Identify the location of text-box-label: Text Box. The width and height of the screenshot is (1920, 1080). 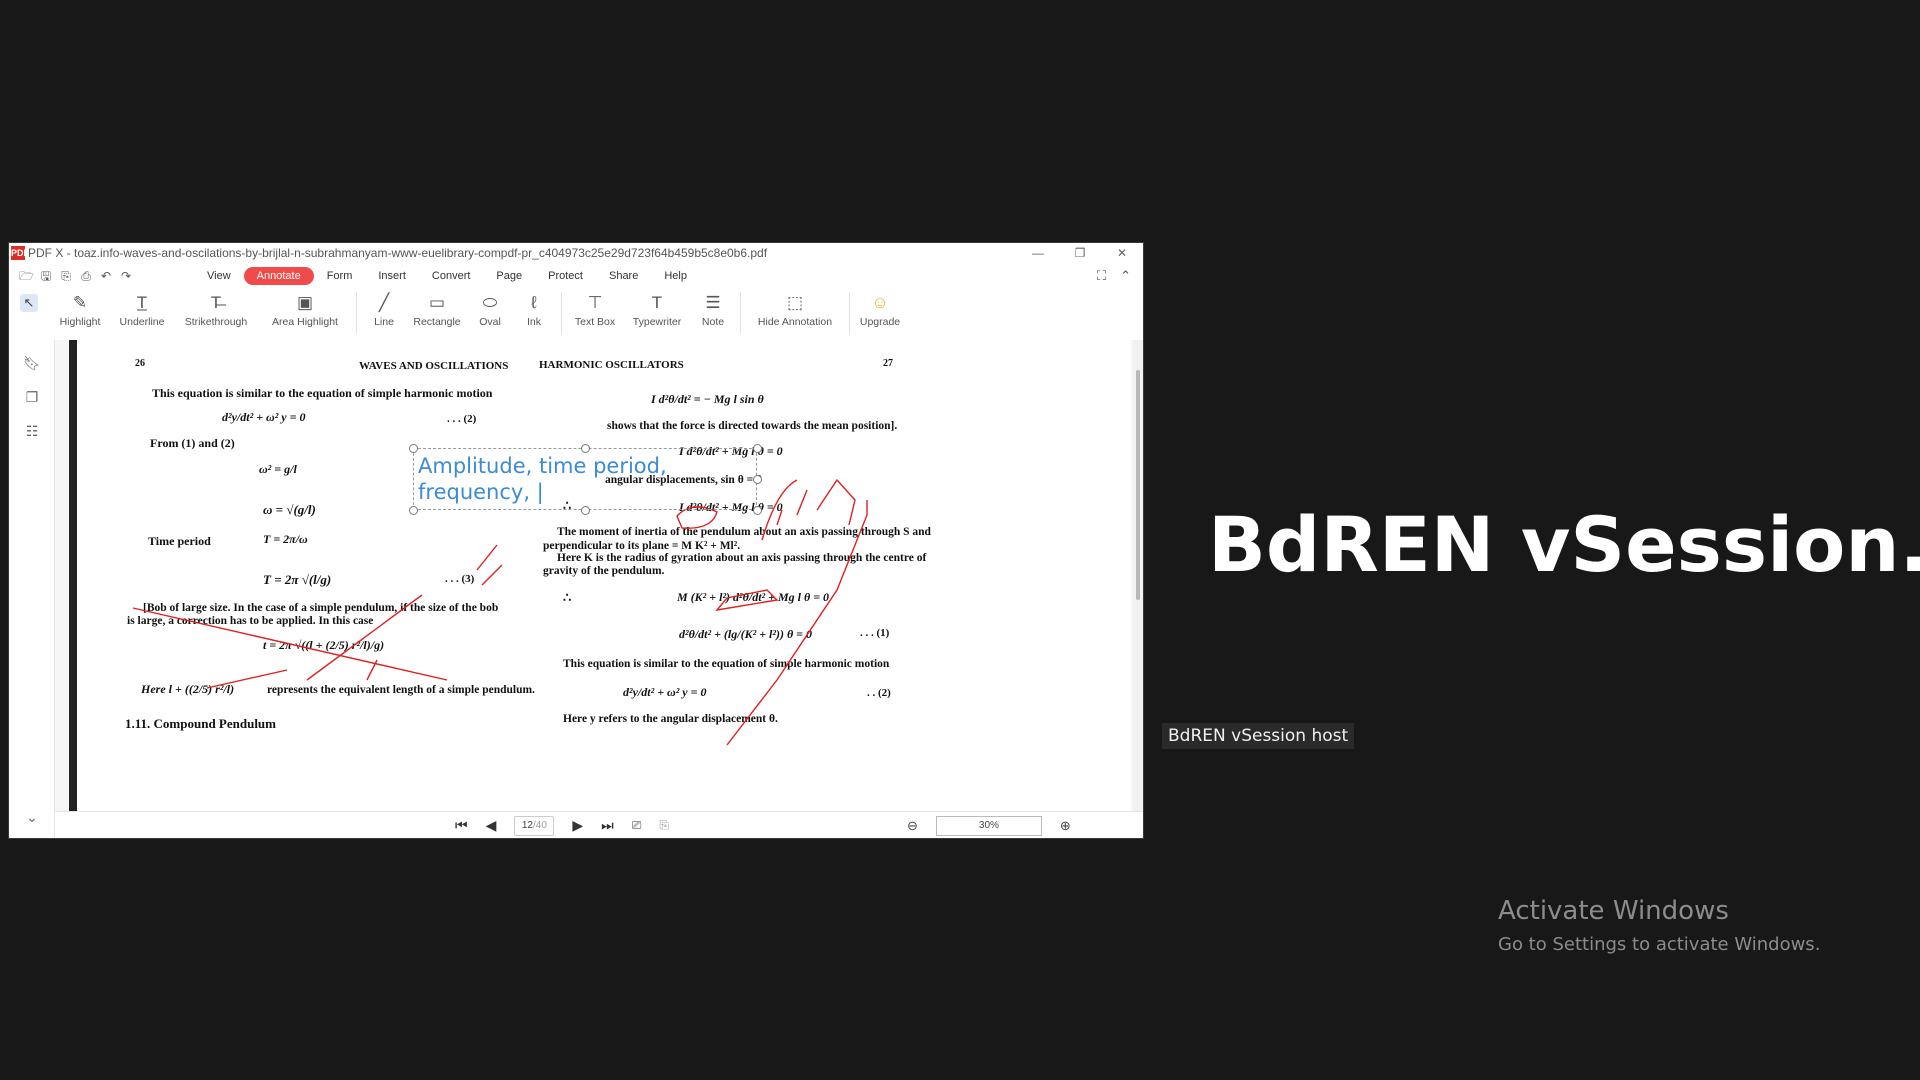
(595, 322).